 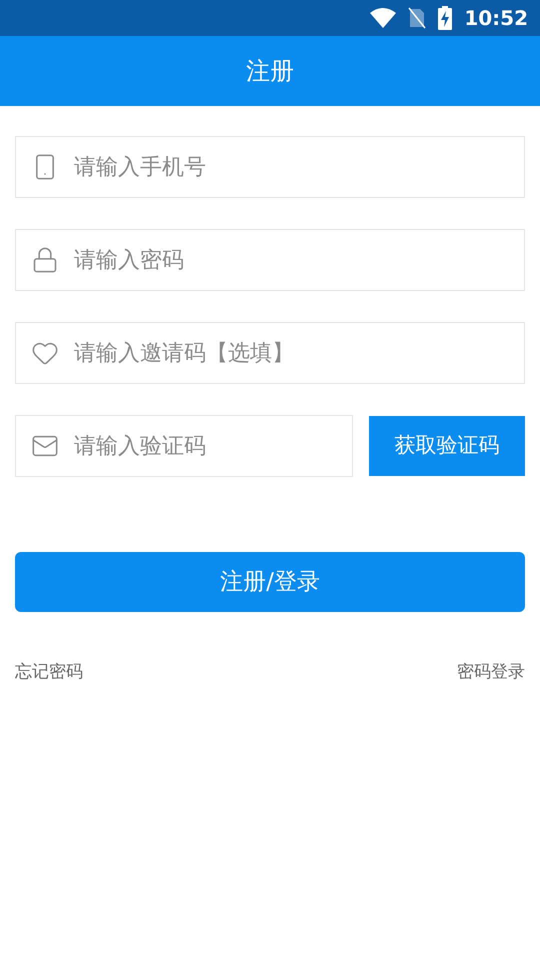 I want to click on wifi-icon, so click(x=383, y=18).